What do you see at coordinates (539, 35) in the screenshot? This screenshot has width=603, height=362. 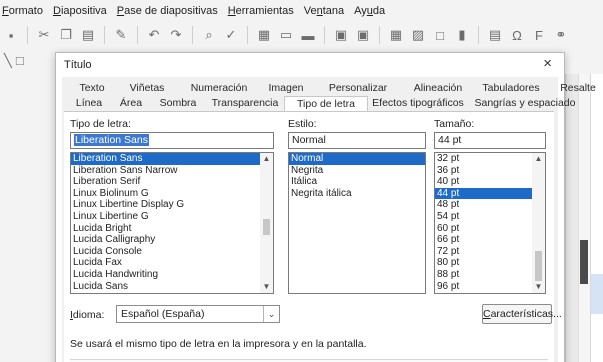 I see `fontwork-icon: F` at bounding box center [539, 35].